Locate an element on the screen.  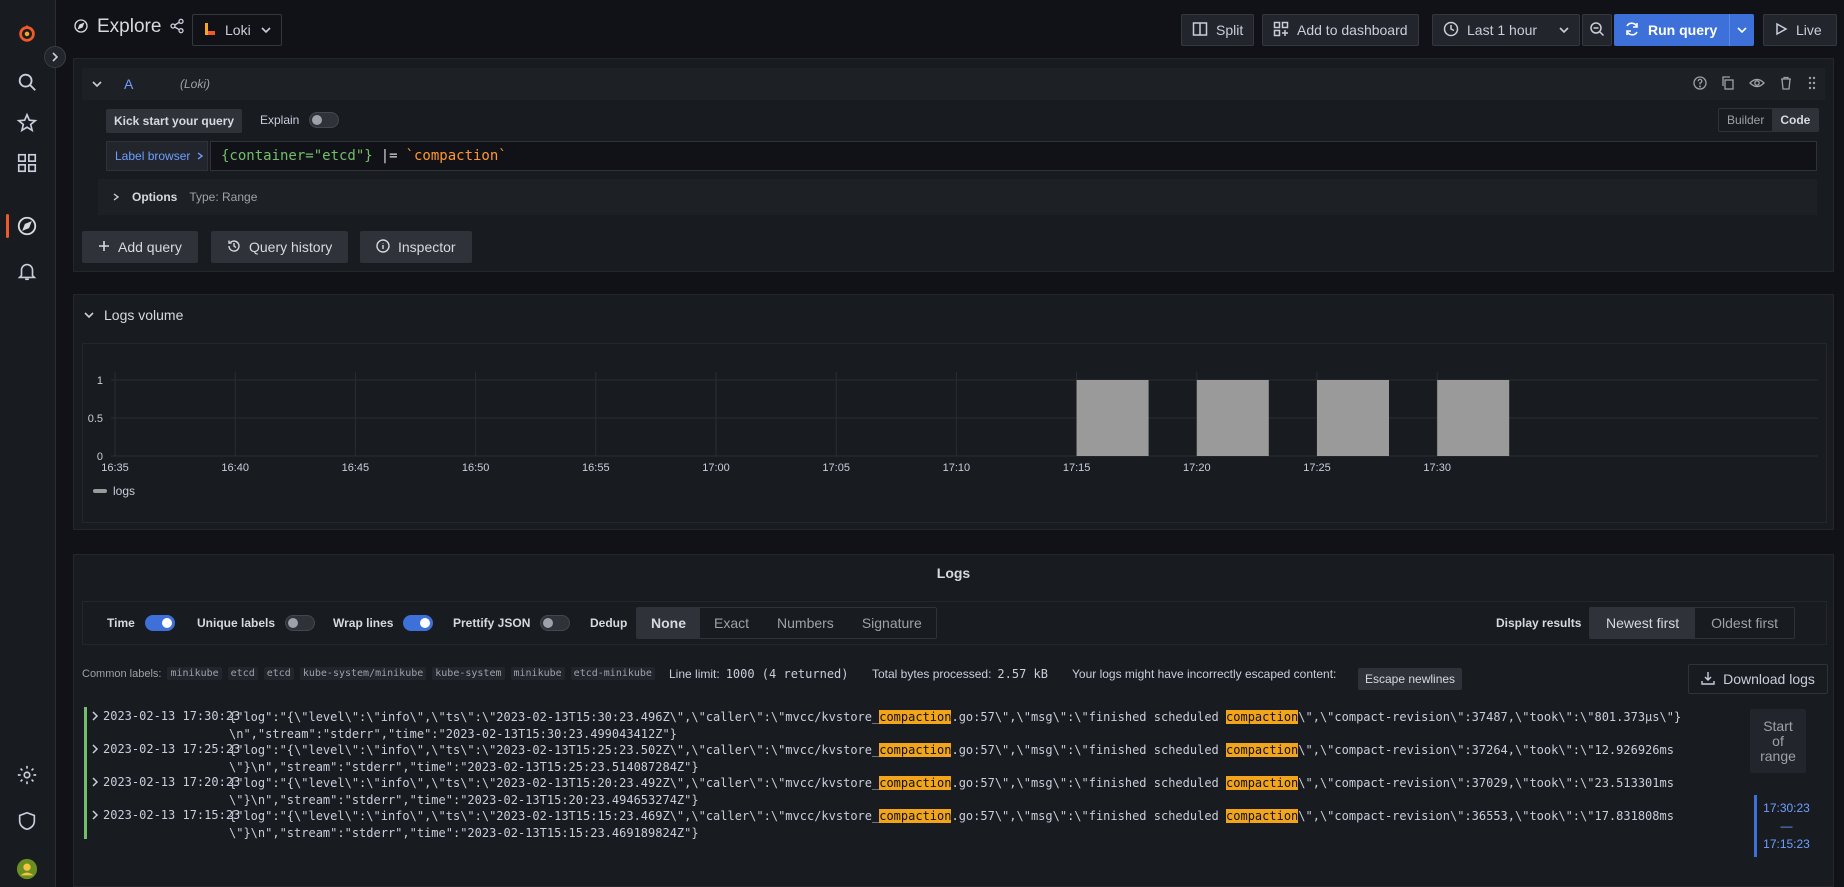
time-switch is located at coordinates (159, 623).